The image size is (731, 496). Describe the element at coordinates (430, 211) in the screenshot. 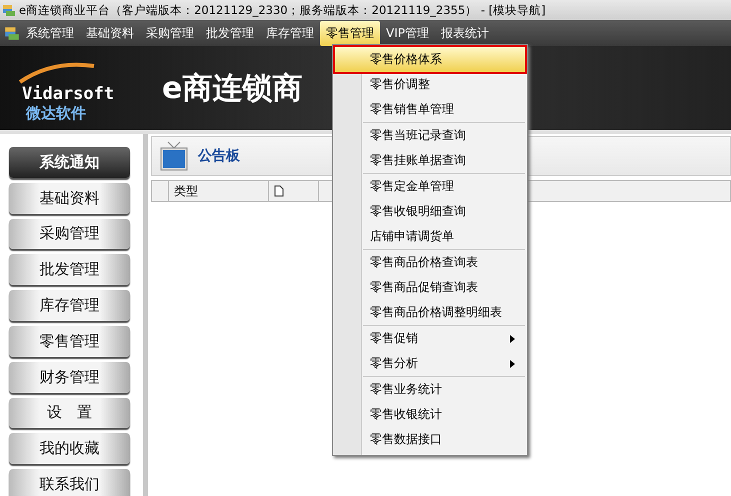

I see `menu-item: 零售收银明细查询` at that location.